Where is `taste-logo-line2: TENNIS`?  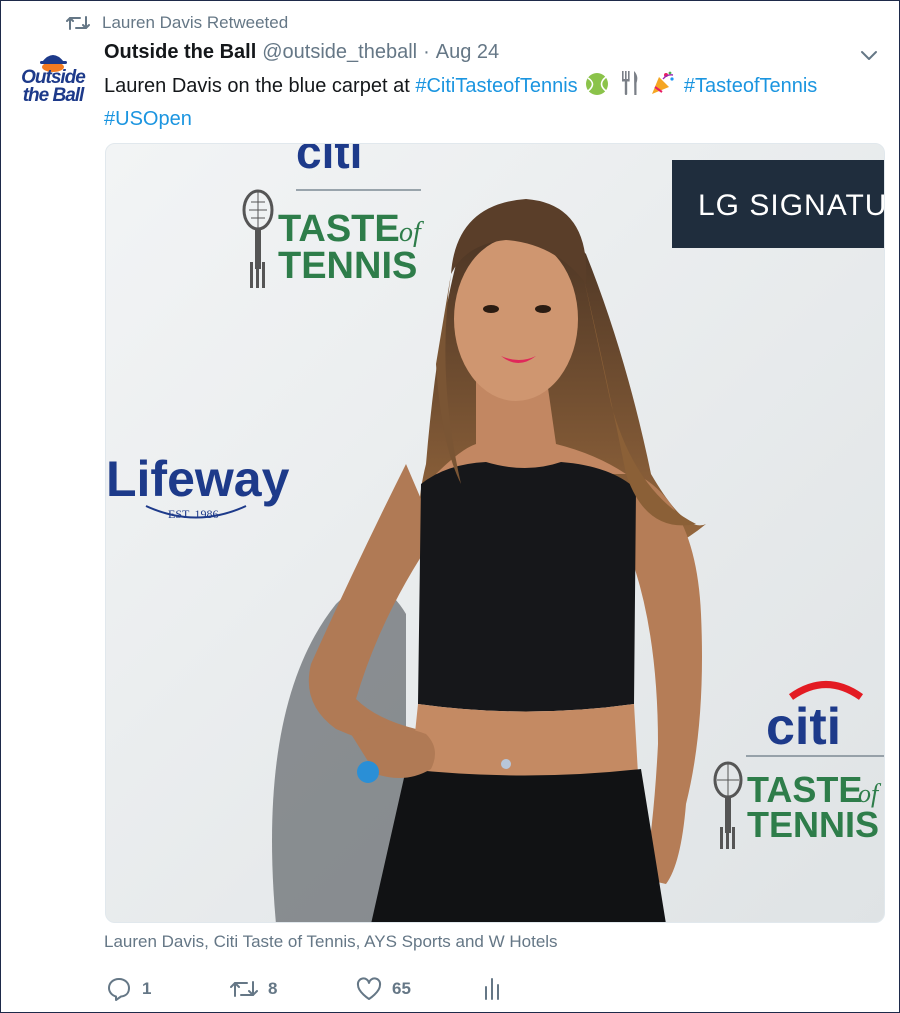 taste-logo-line2: TENNIS is located at coordinates (347, 266).